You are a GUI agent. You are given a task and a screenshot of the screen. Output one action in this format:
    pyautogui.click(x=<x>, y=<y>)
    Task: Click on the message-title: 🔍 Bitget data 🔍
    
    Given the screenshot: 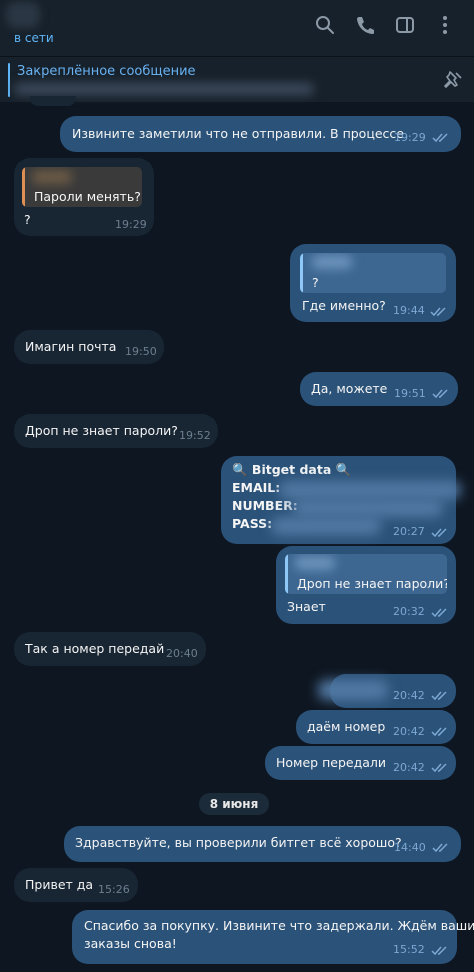 What is the action you would take?
    pyautogui.click(x=292, y=469)
    